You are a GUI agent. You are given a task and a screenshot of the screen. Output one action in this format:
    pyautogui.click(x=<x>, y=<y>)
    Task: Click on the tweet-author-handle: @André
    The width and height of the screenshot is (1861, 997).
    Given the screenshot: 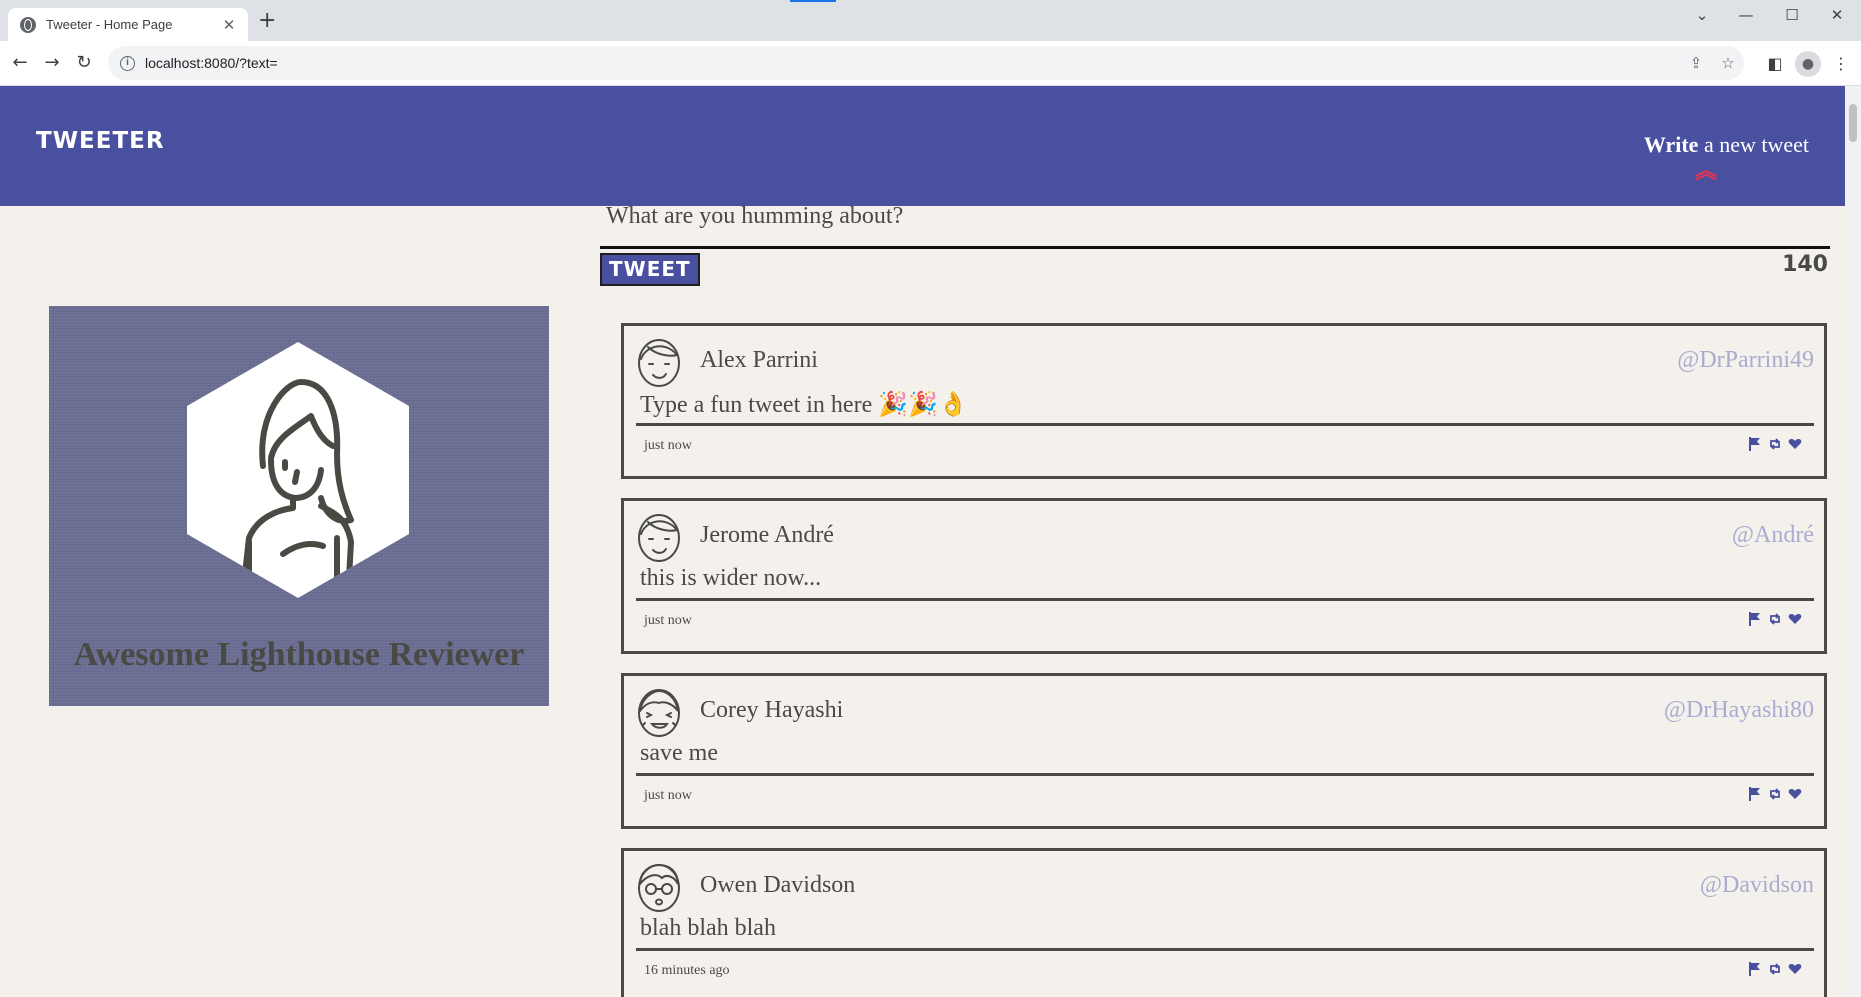 What is the action you would take?
    pyautogui.click(x=1773, y=535)
    